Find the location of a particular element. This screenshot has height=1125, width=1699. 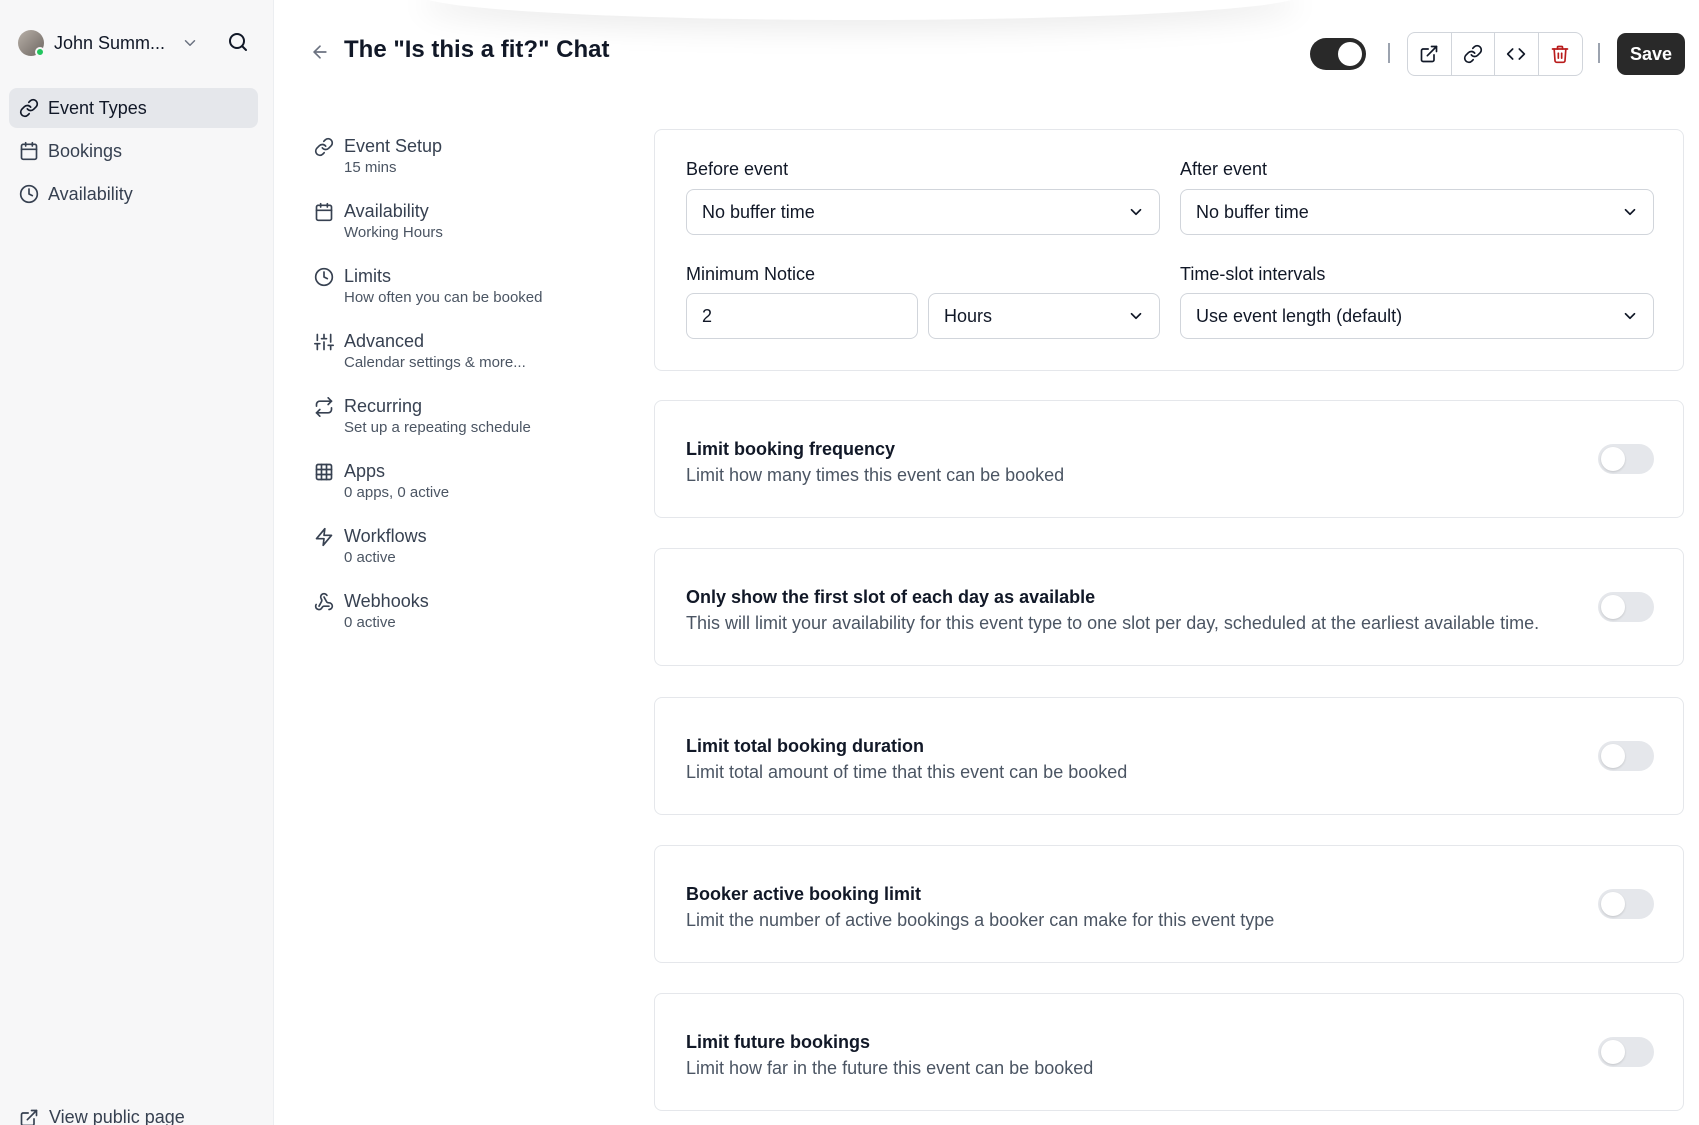

sliders-icon is located at coordinates (324, 342).